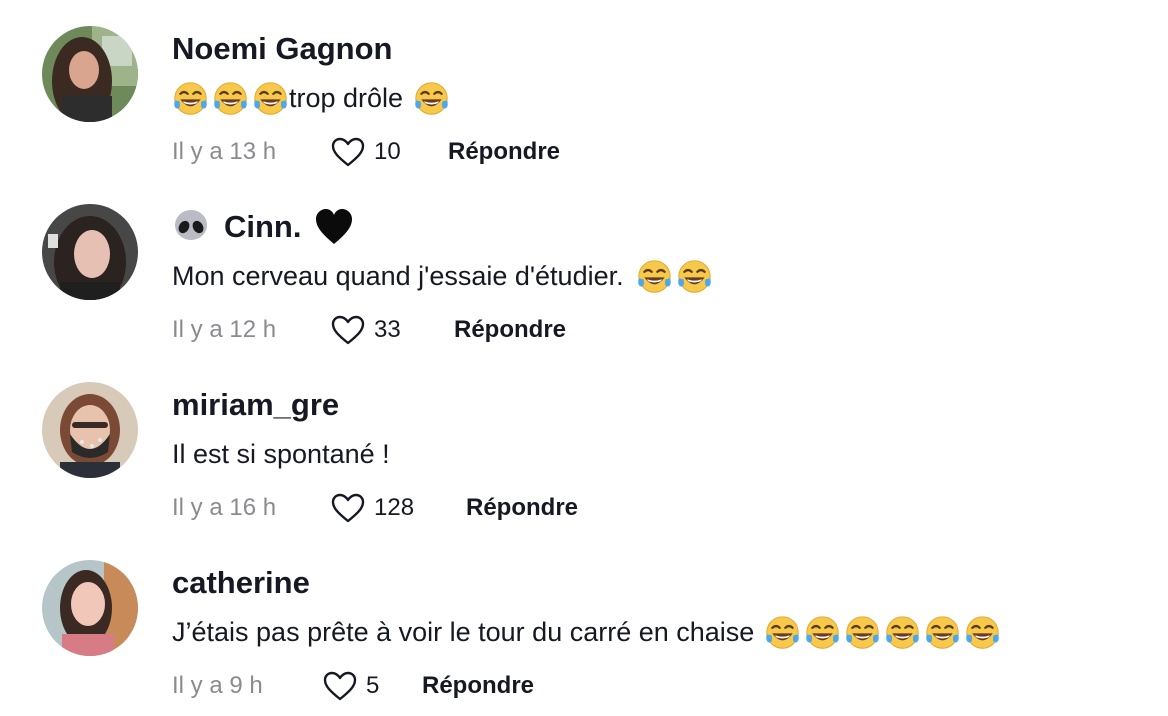 This screenshot has width=1168, height=716. I want to click on comment-timestamp: Il y a 9 h, so click(217, 685).